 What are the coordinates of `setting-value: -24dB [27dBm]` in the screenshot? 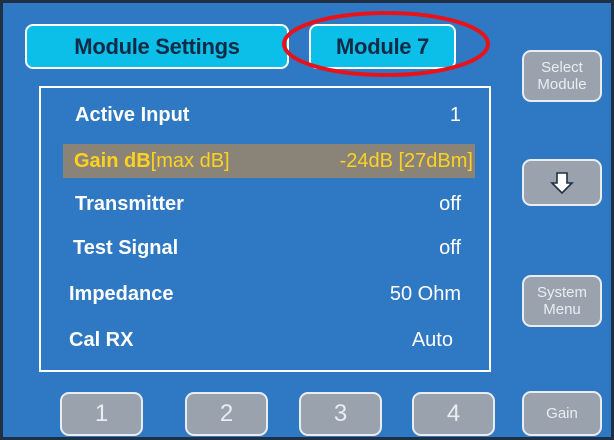 It's located at (406, 160).